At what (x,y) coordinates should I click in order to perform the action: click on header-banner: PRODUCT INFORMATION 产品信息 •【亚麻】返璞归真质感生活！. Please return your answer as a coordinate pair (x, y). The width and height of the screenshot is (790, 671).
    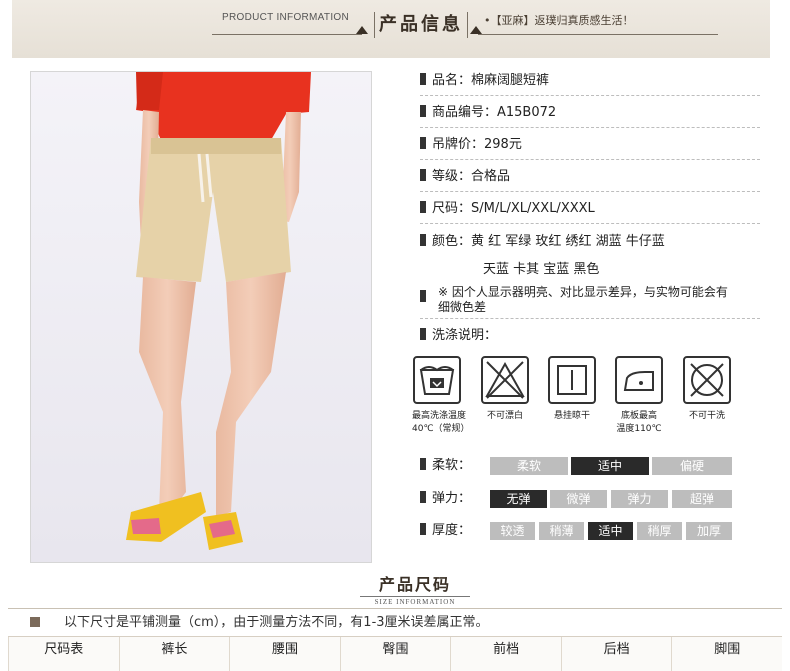
    Looking at the image, I should click on (391, 29).